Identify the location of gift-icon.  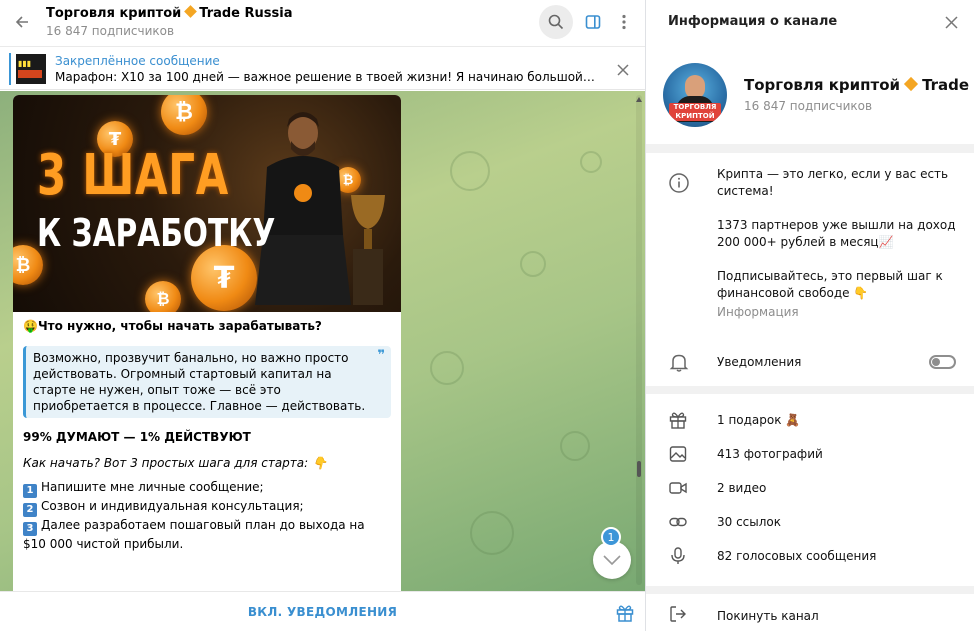
(678, 420).